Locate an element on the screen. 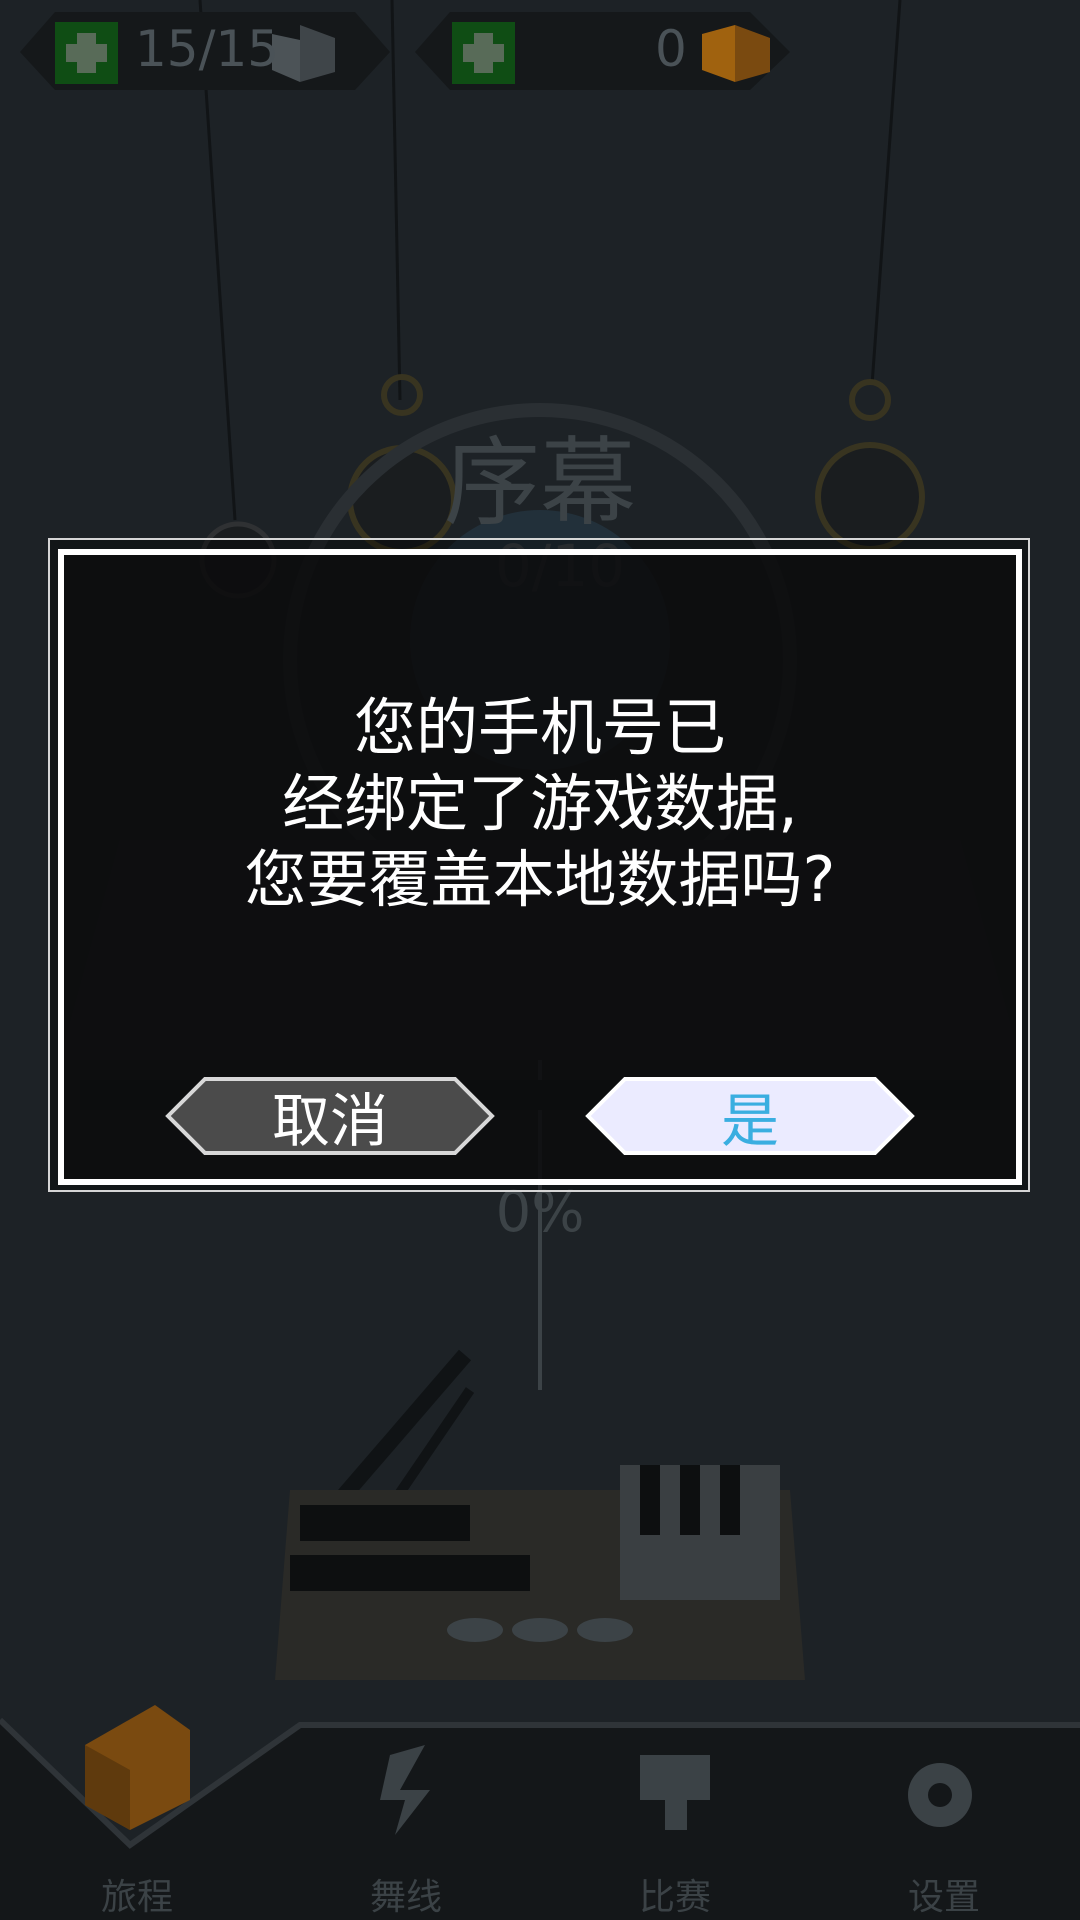  cancel-button: 取消 is located at coordinates (330, 1116).